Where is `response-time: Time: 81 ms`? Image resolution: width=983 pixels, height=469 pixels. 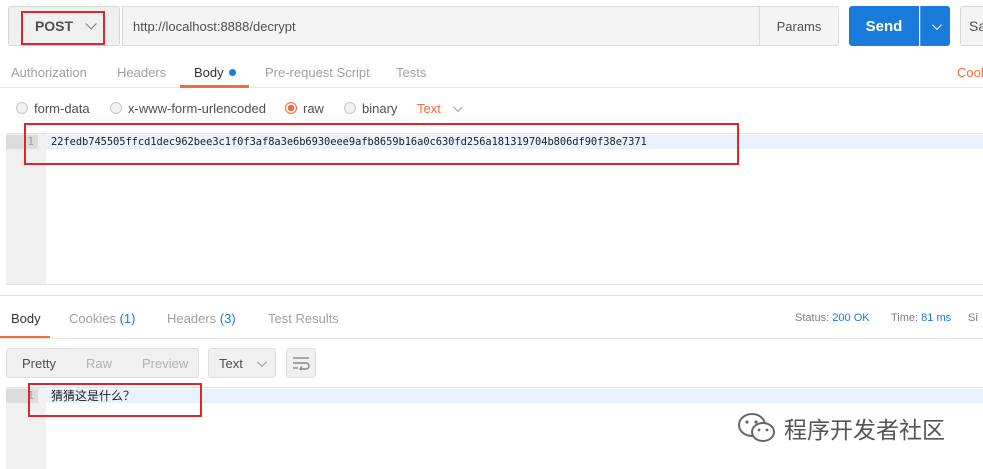
response-time: Time: 81 ms is located at coordinates (921, 318).